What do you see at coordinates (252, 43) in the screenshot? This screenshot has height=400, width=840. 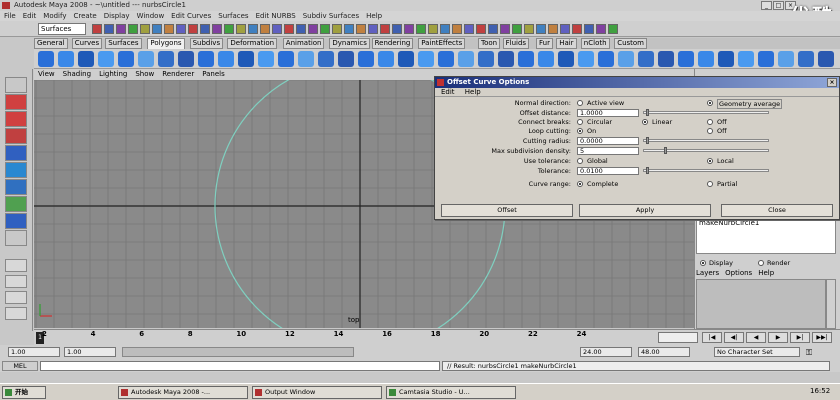 I see `shelf-tab: Deformation` at bounding box center [252, 43].